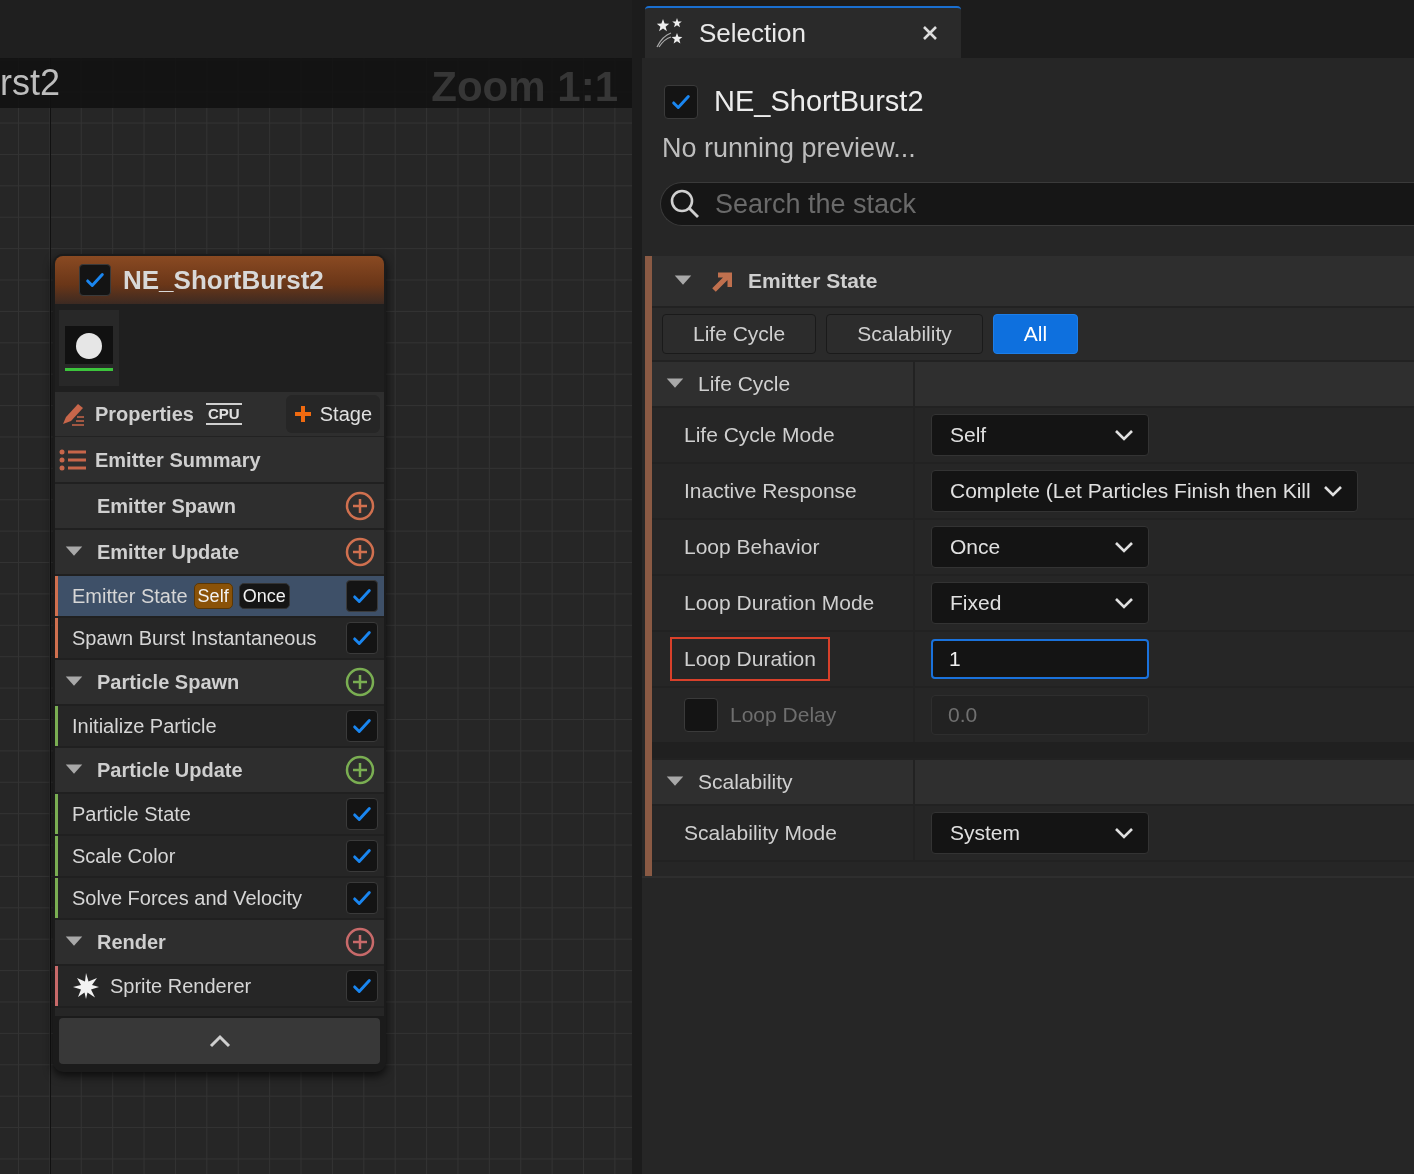 This screenshot has width=1414, height=1174. Describe the element at coordinates (219, 855) in the screenshot. I see `module-row: Scale Color` at that location.